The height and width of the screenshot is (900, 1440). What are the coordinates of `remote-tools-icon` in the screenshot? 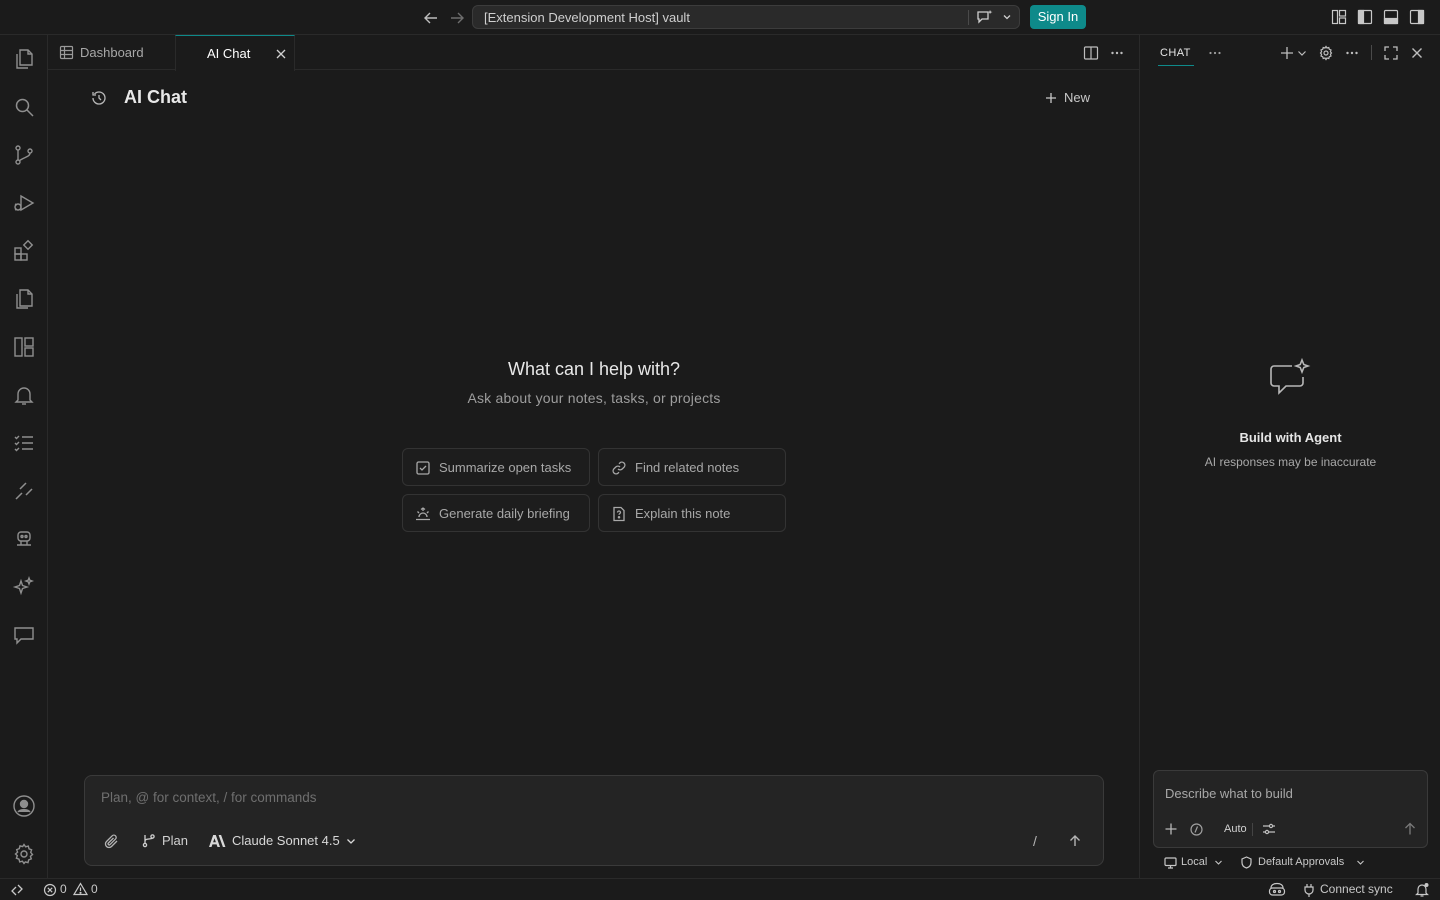 It's located at (24, 491).